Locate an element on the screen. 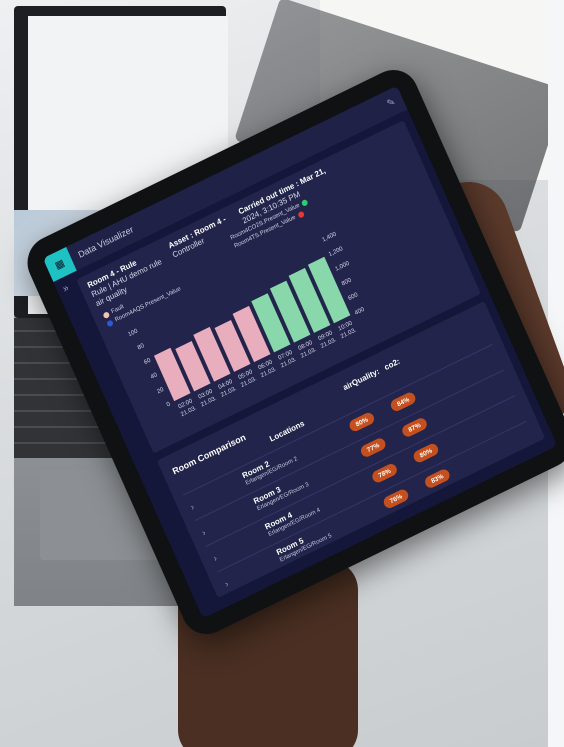 This screenshot has width=564, height=747. right-axis-tick: 600 is located at coordinates (354, 297).